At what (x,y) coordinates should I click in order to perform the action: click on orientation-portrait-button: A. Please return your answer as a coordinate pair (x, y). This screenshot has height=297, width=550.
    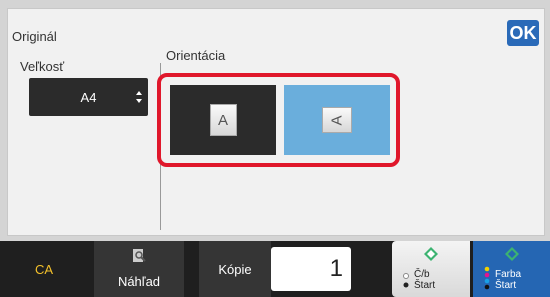
    Looking at the image, I should click on (223, 120).